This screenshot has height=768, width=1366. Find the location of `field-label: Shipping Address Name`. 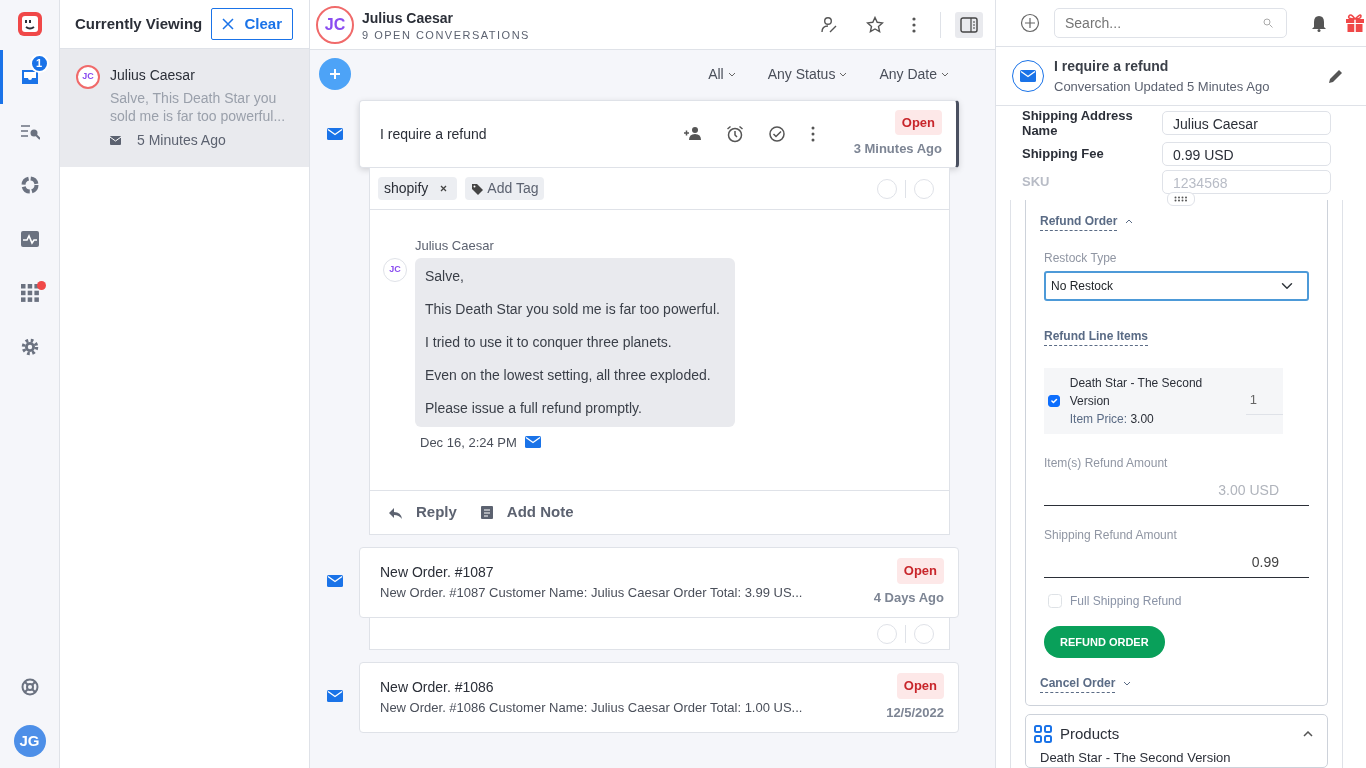

field-label: Shipping Address Name is located at coordinates (1078, 122).